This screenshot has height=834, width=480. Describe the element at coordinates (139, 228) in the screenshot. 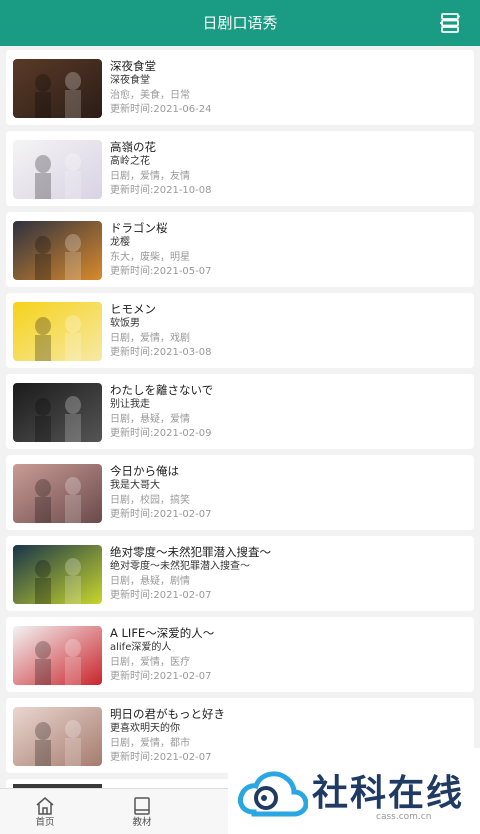

I see `drama-title: ドラゴン桜` at that location.